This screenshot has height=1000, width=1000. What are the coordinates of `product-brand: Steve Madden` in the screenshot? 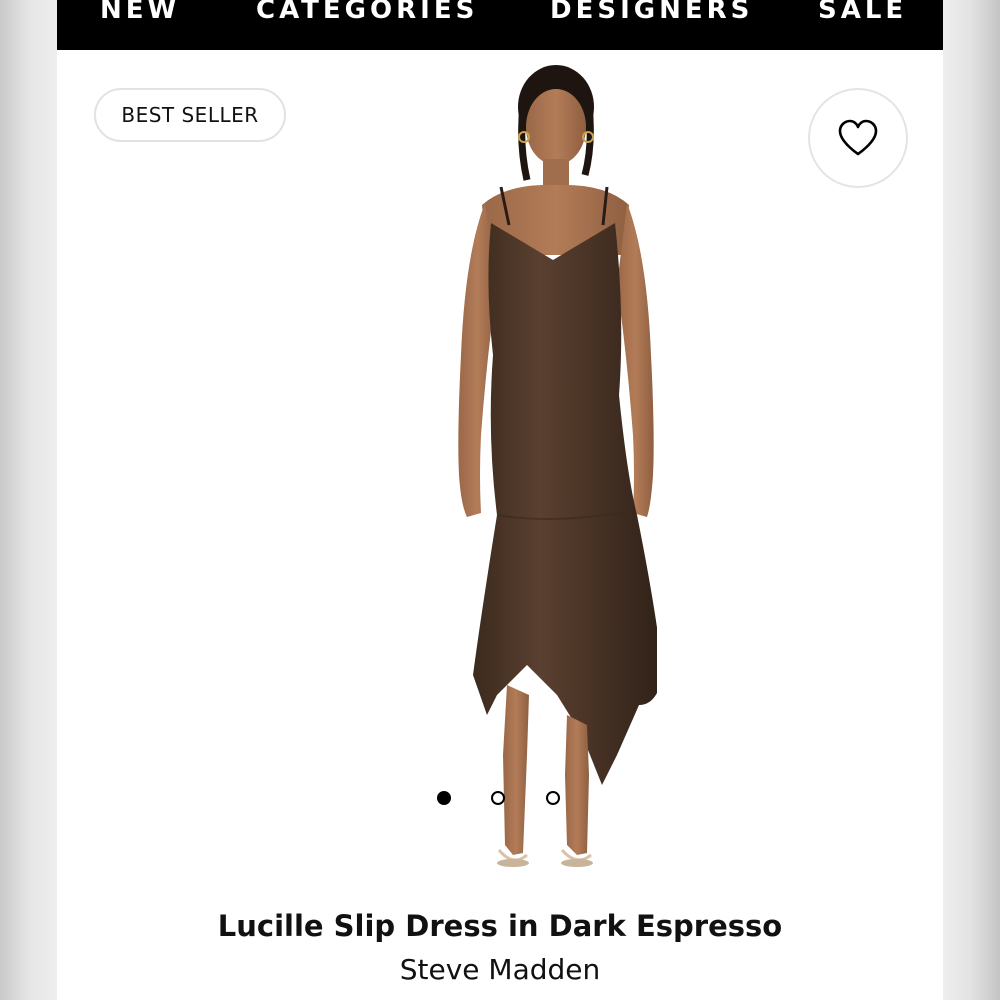 It's located at (500, 970).